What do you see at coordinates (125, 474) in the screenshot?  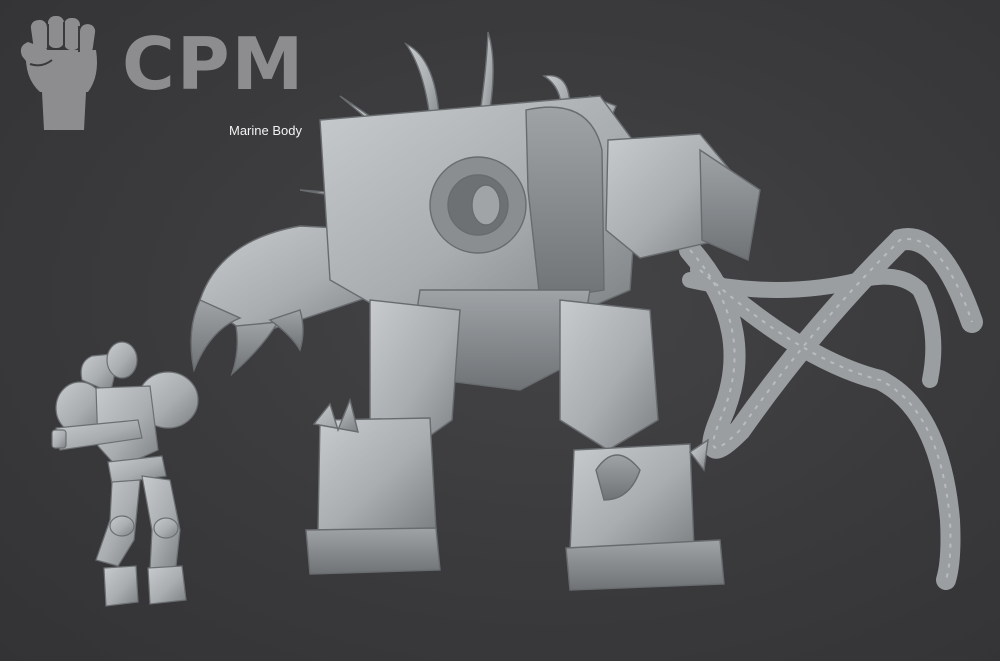 I see `marine-figure` at bounding box center [125, 474].